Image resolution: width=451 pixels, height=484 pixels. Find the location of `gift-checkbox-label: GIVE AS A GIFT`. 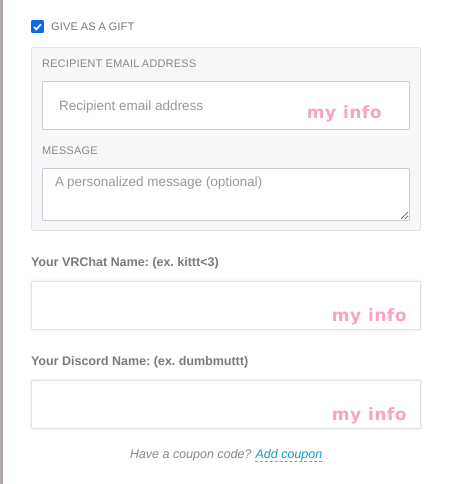

gift-checkbox-label: GIVE AS A GIFT is located at coordinates (92, 26).